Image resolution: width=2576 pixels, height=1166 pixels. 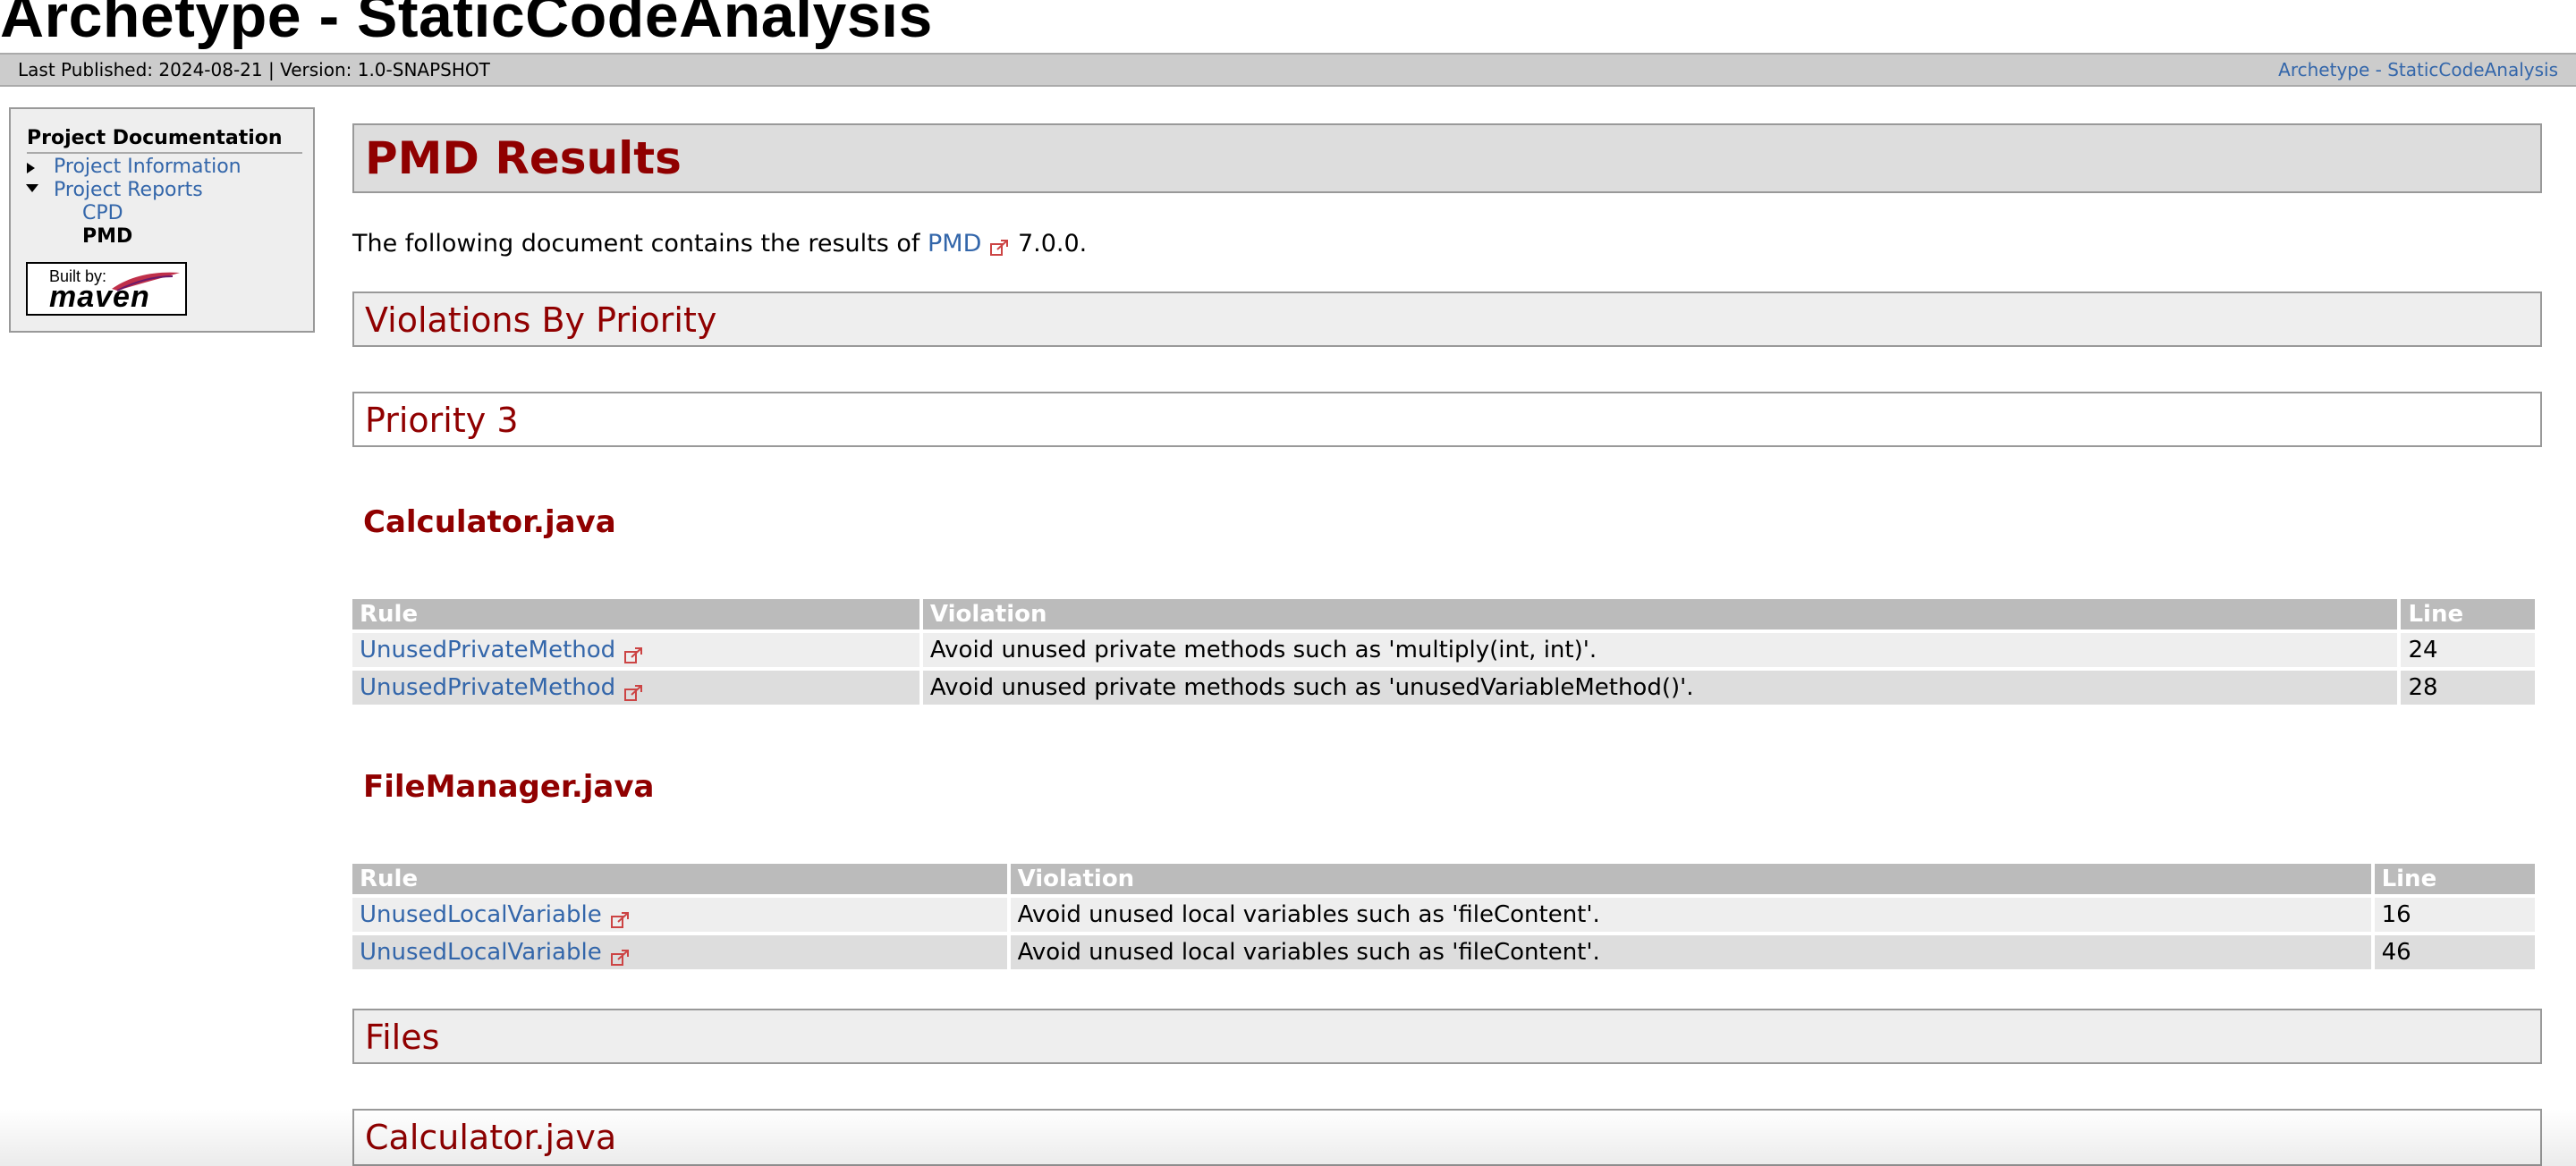 What do you see at coordinates (541, 320) in the screenshot?
I see `violations-heading: Violations By Priority` at bounding box center [541, 320].